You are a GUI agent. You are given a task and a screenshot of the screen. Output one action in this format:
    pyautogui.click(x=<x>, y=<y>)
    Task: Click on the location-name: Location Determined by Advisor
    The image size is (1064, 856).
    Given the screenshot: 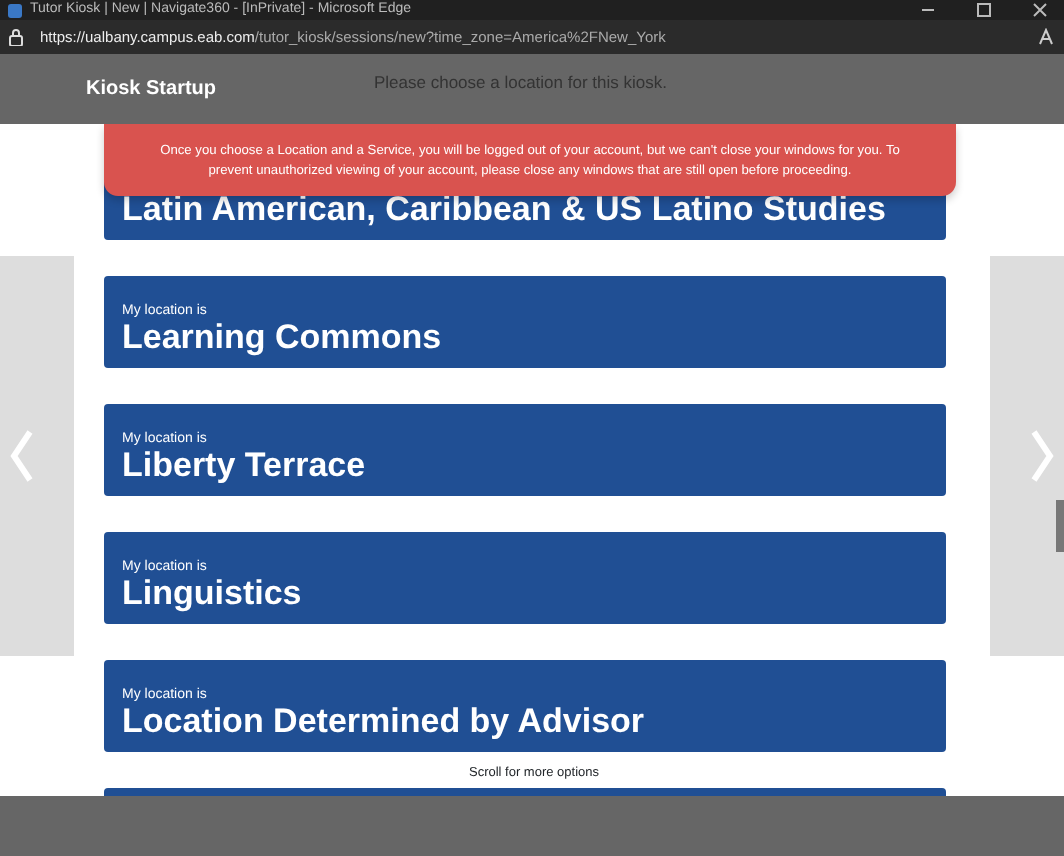 What is the action you would take?
    pyautogui.click(x=384, y=722)
    